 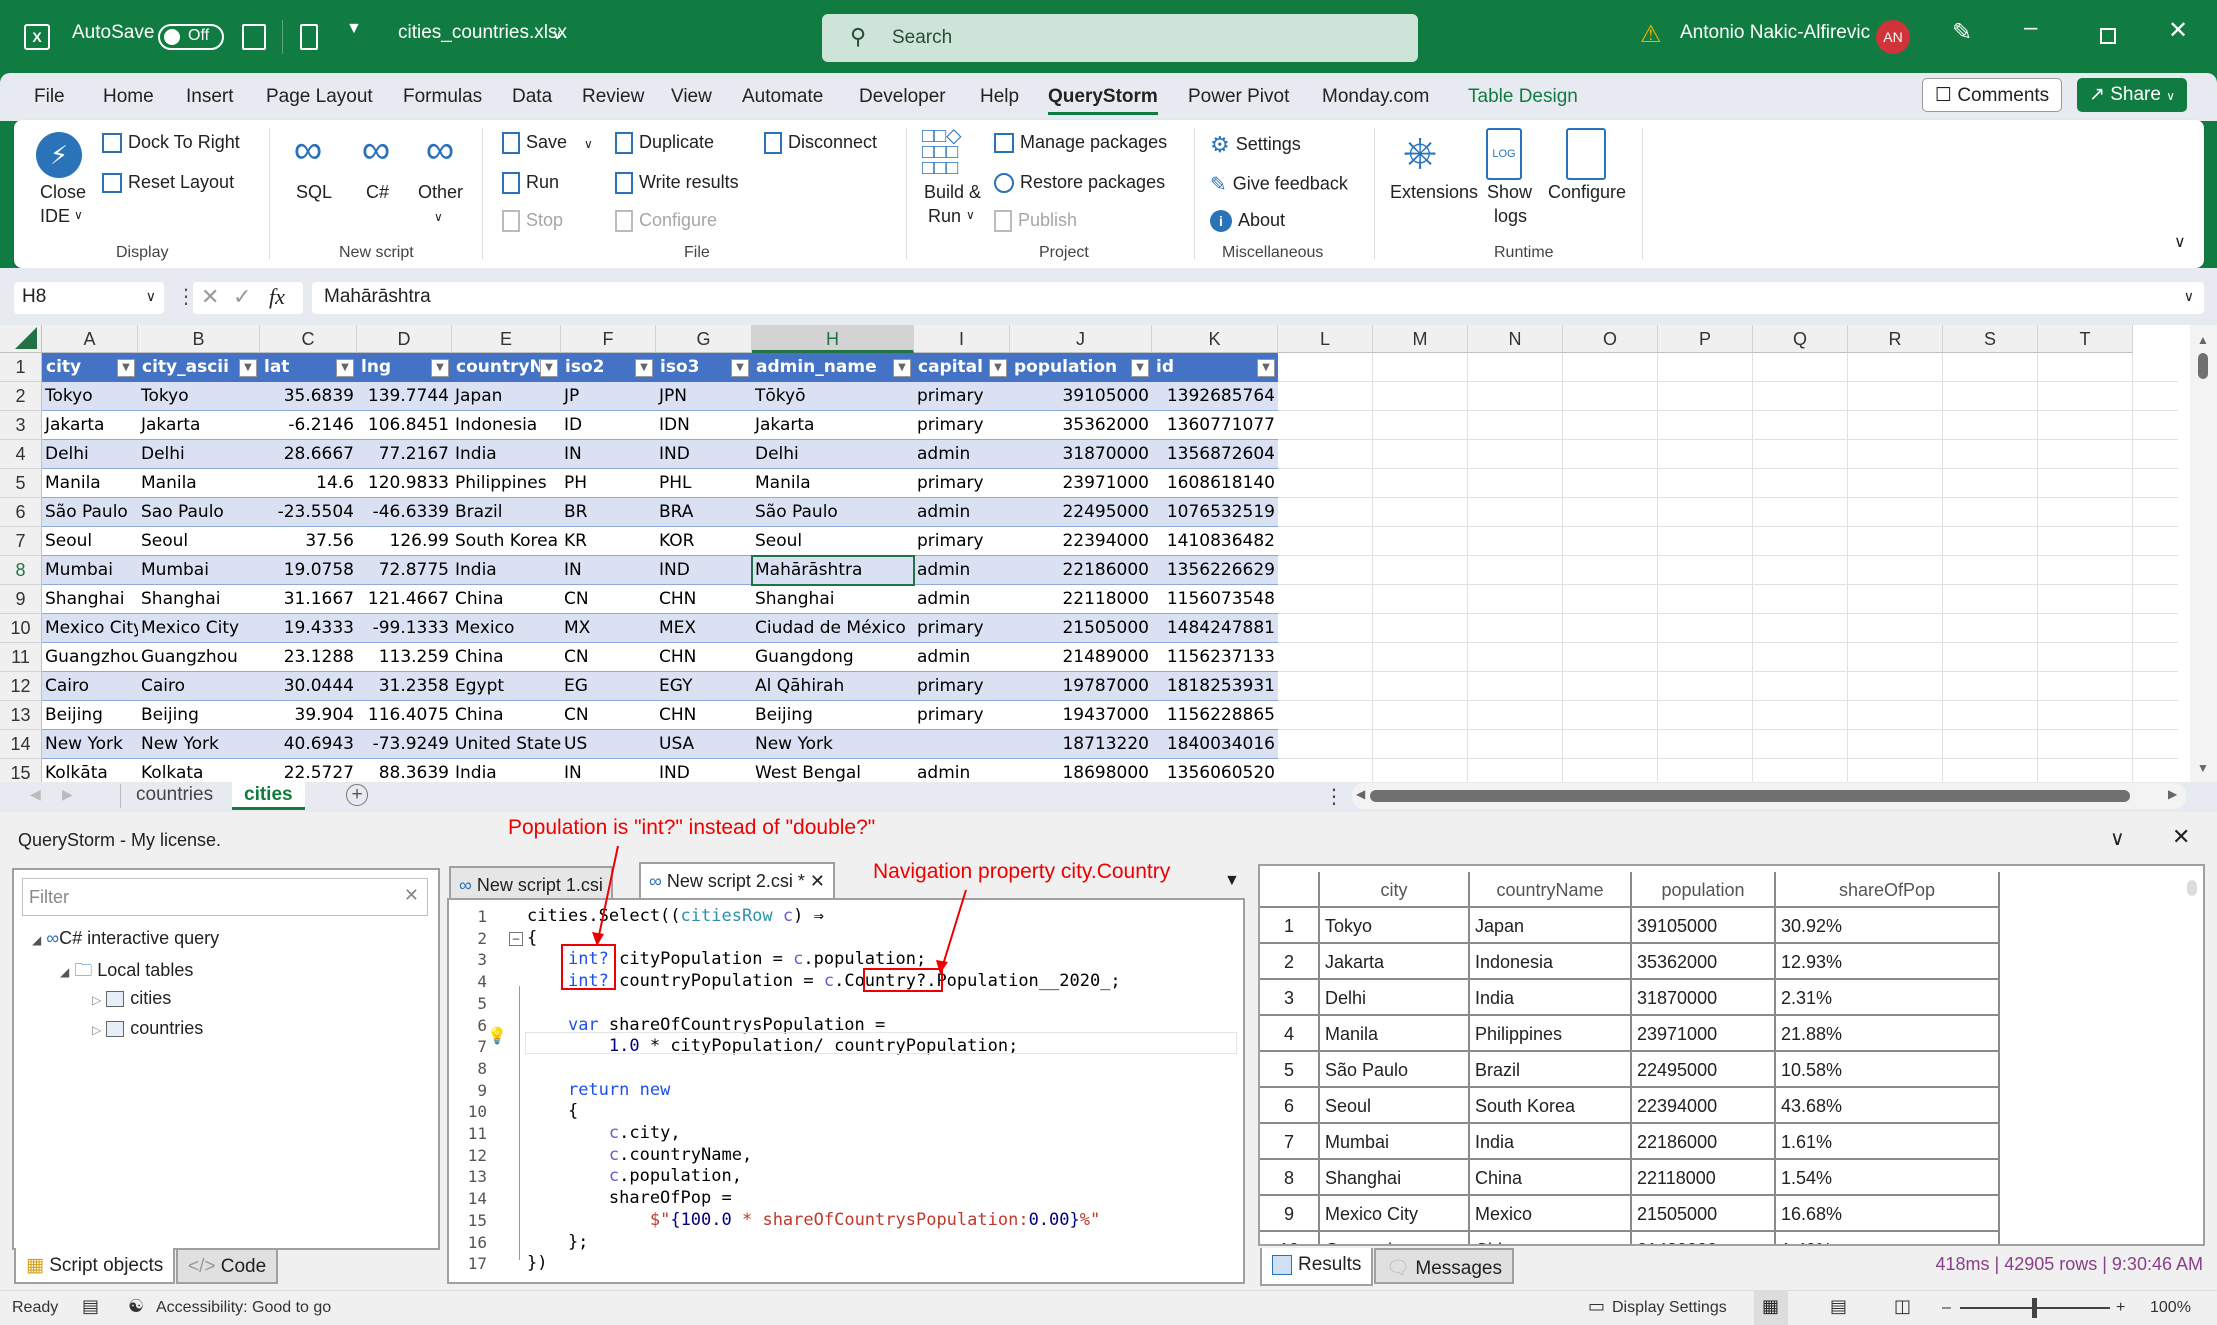 I want to click on cell-id: 1356226629, so click(x=1215, y=570).